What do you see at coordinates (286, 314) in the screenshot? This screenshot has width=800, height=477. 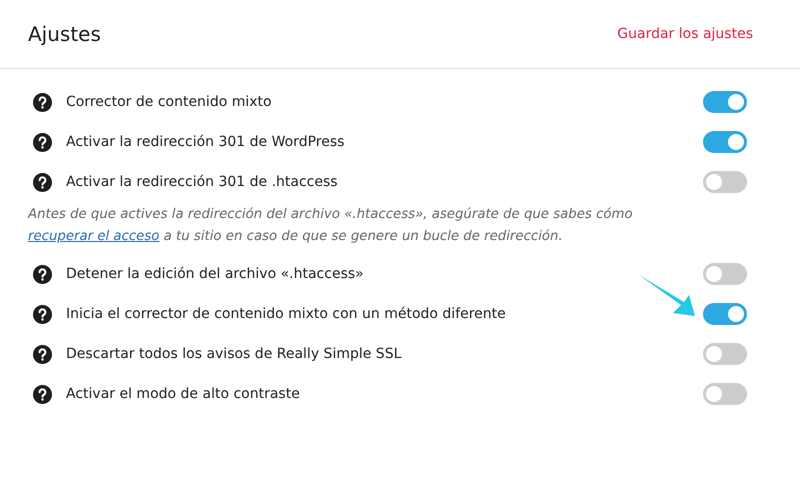 I see `setting-label: Inicia el corrector de contenido mixto con un método diferente` at bounding box center [286, 314].